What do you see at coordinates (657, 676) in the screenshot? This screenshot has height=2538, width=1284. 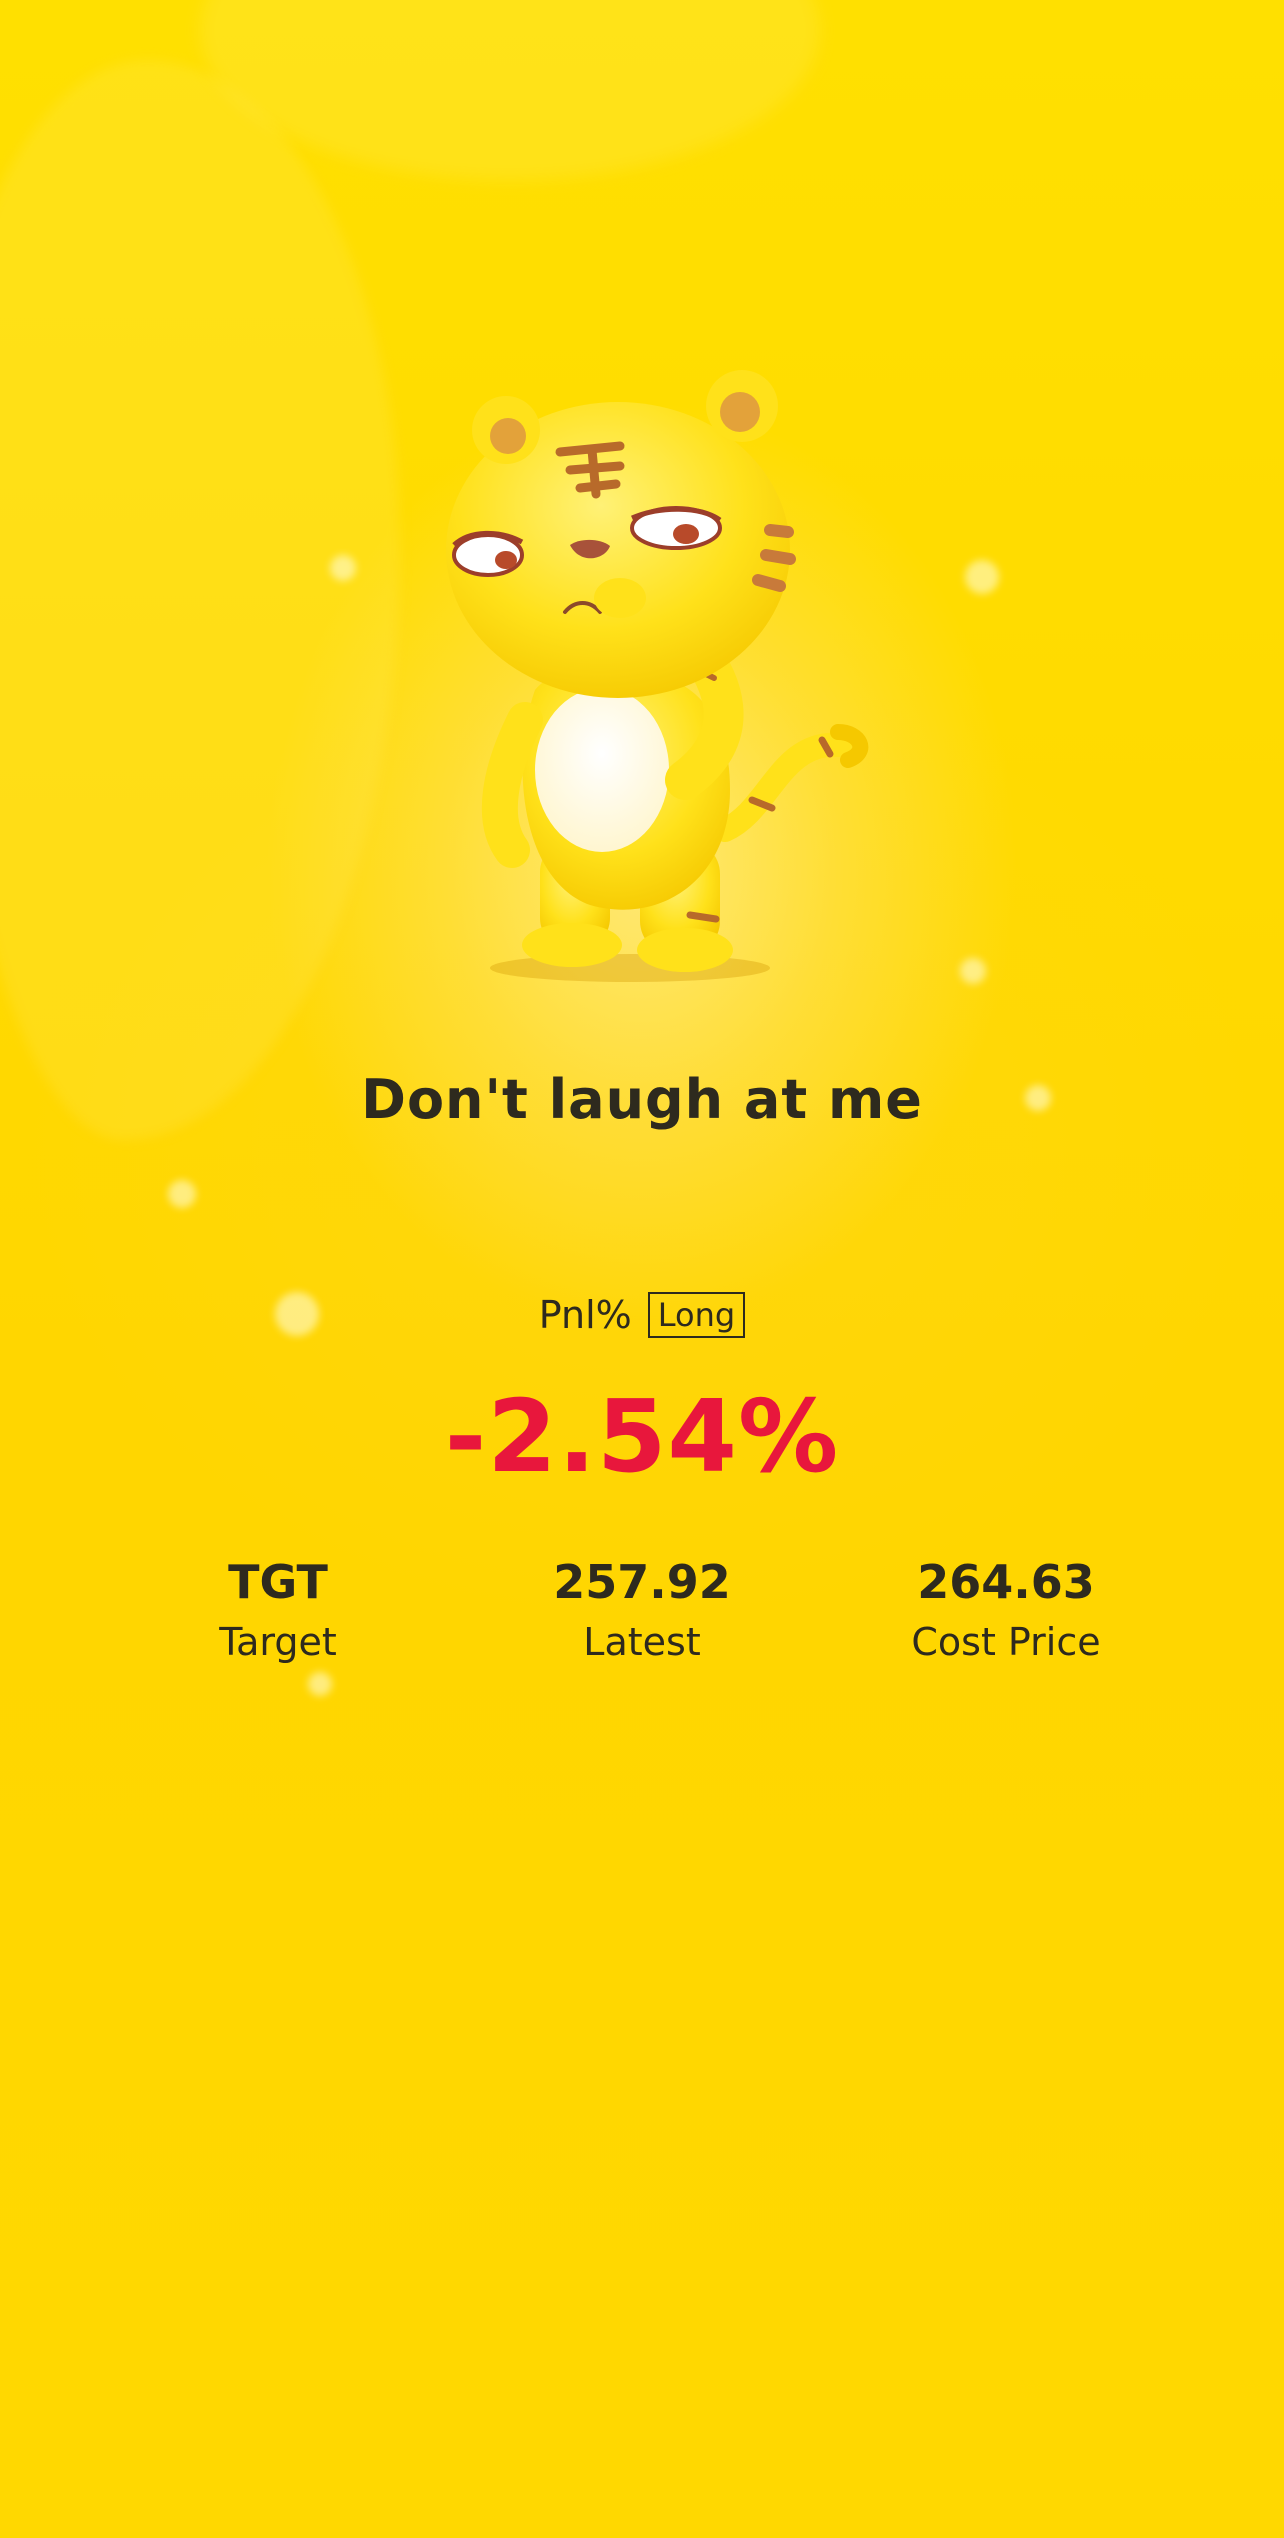 I see `tiger-mascot-icon` at bounding box center [657, 676].